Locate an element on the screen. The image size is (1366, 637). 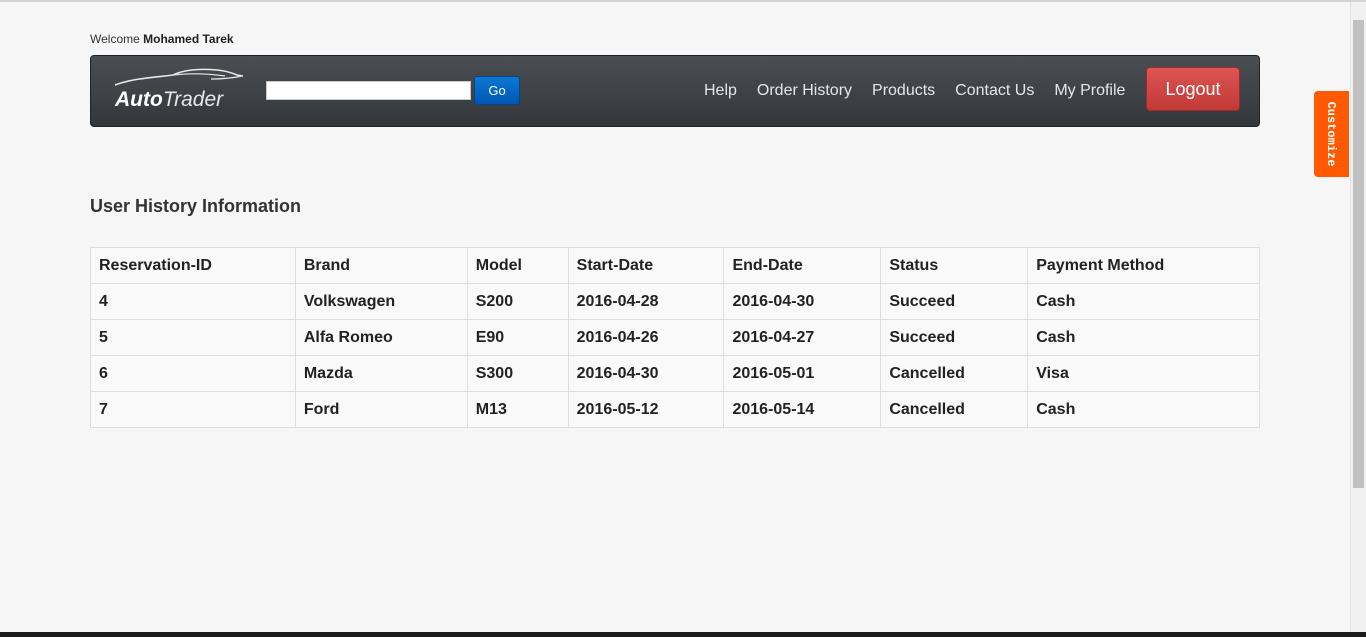
page-title: User History Information is located at coordinates (196, 206).